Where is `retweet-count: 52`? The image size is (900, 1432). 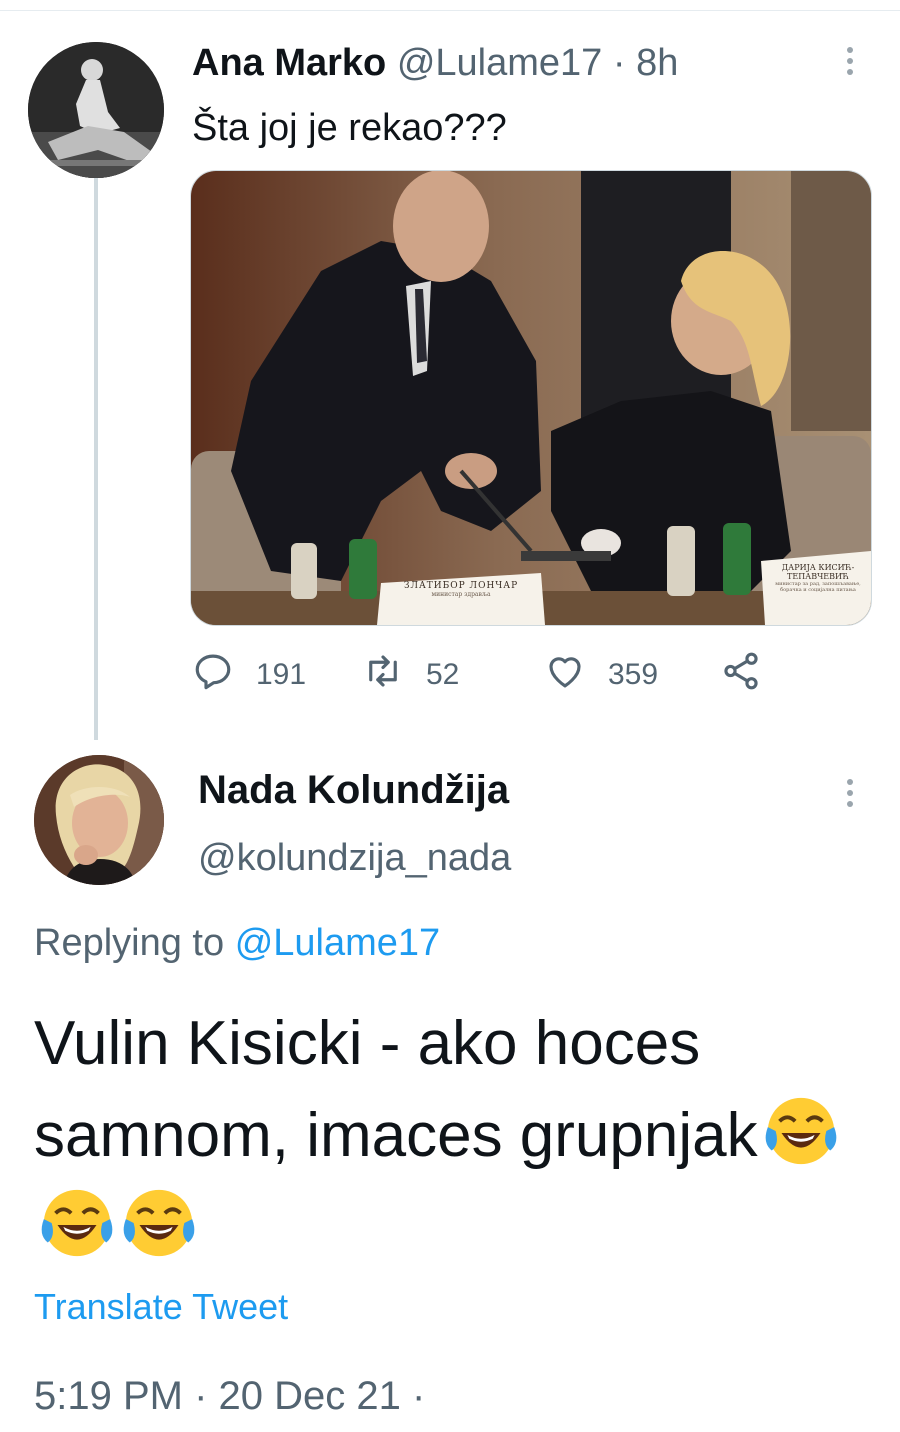
retweet-count: 52 is located at coordinates (443, 674).